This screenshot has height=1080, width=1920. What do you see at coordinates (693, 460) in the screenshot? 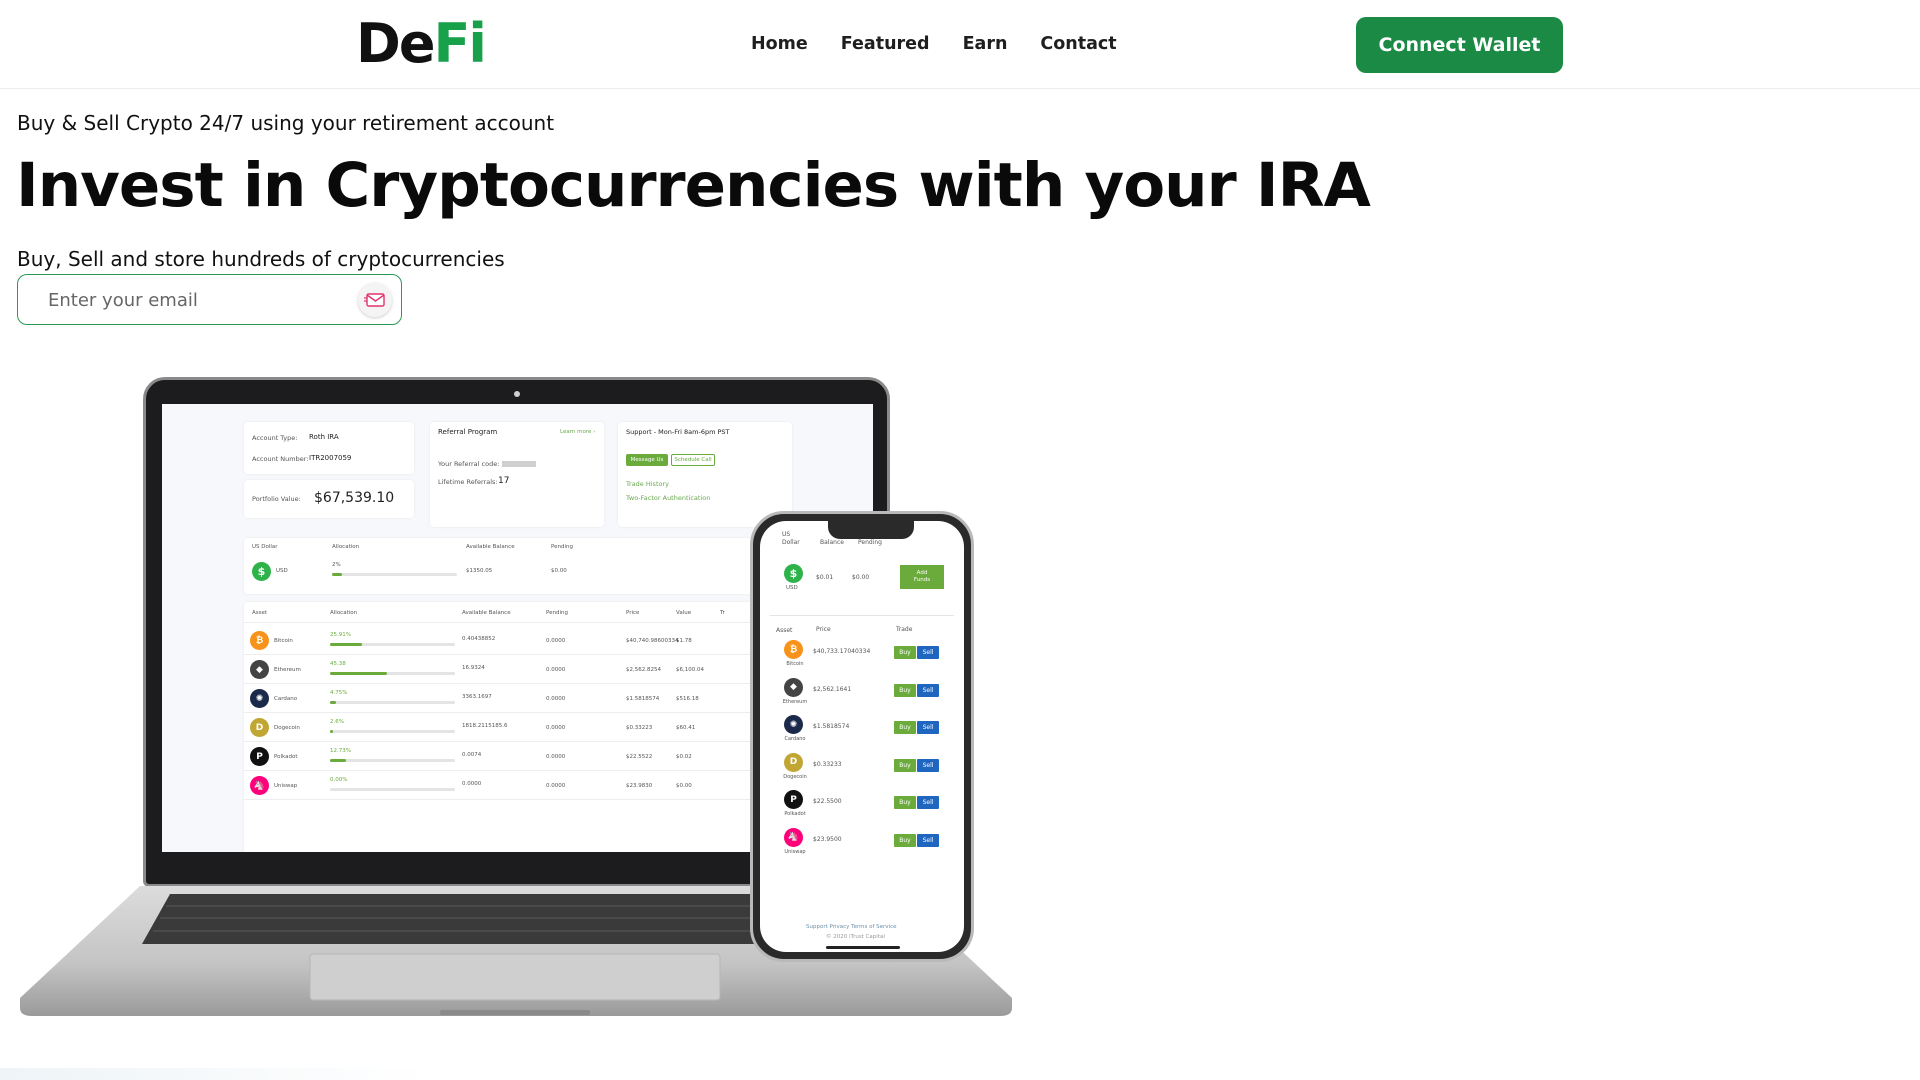
I see `schedule-call-button: Schedule Call` at bounding box center [693, 460].